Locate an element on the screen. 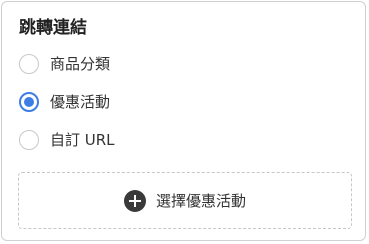  section-title: 跳轉連結 is located at coordinates (53, 28).